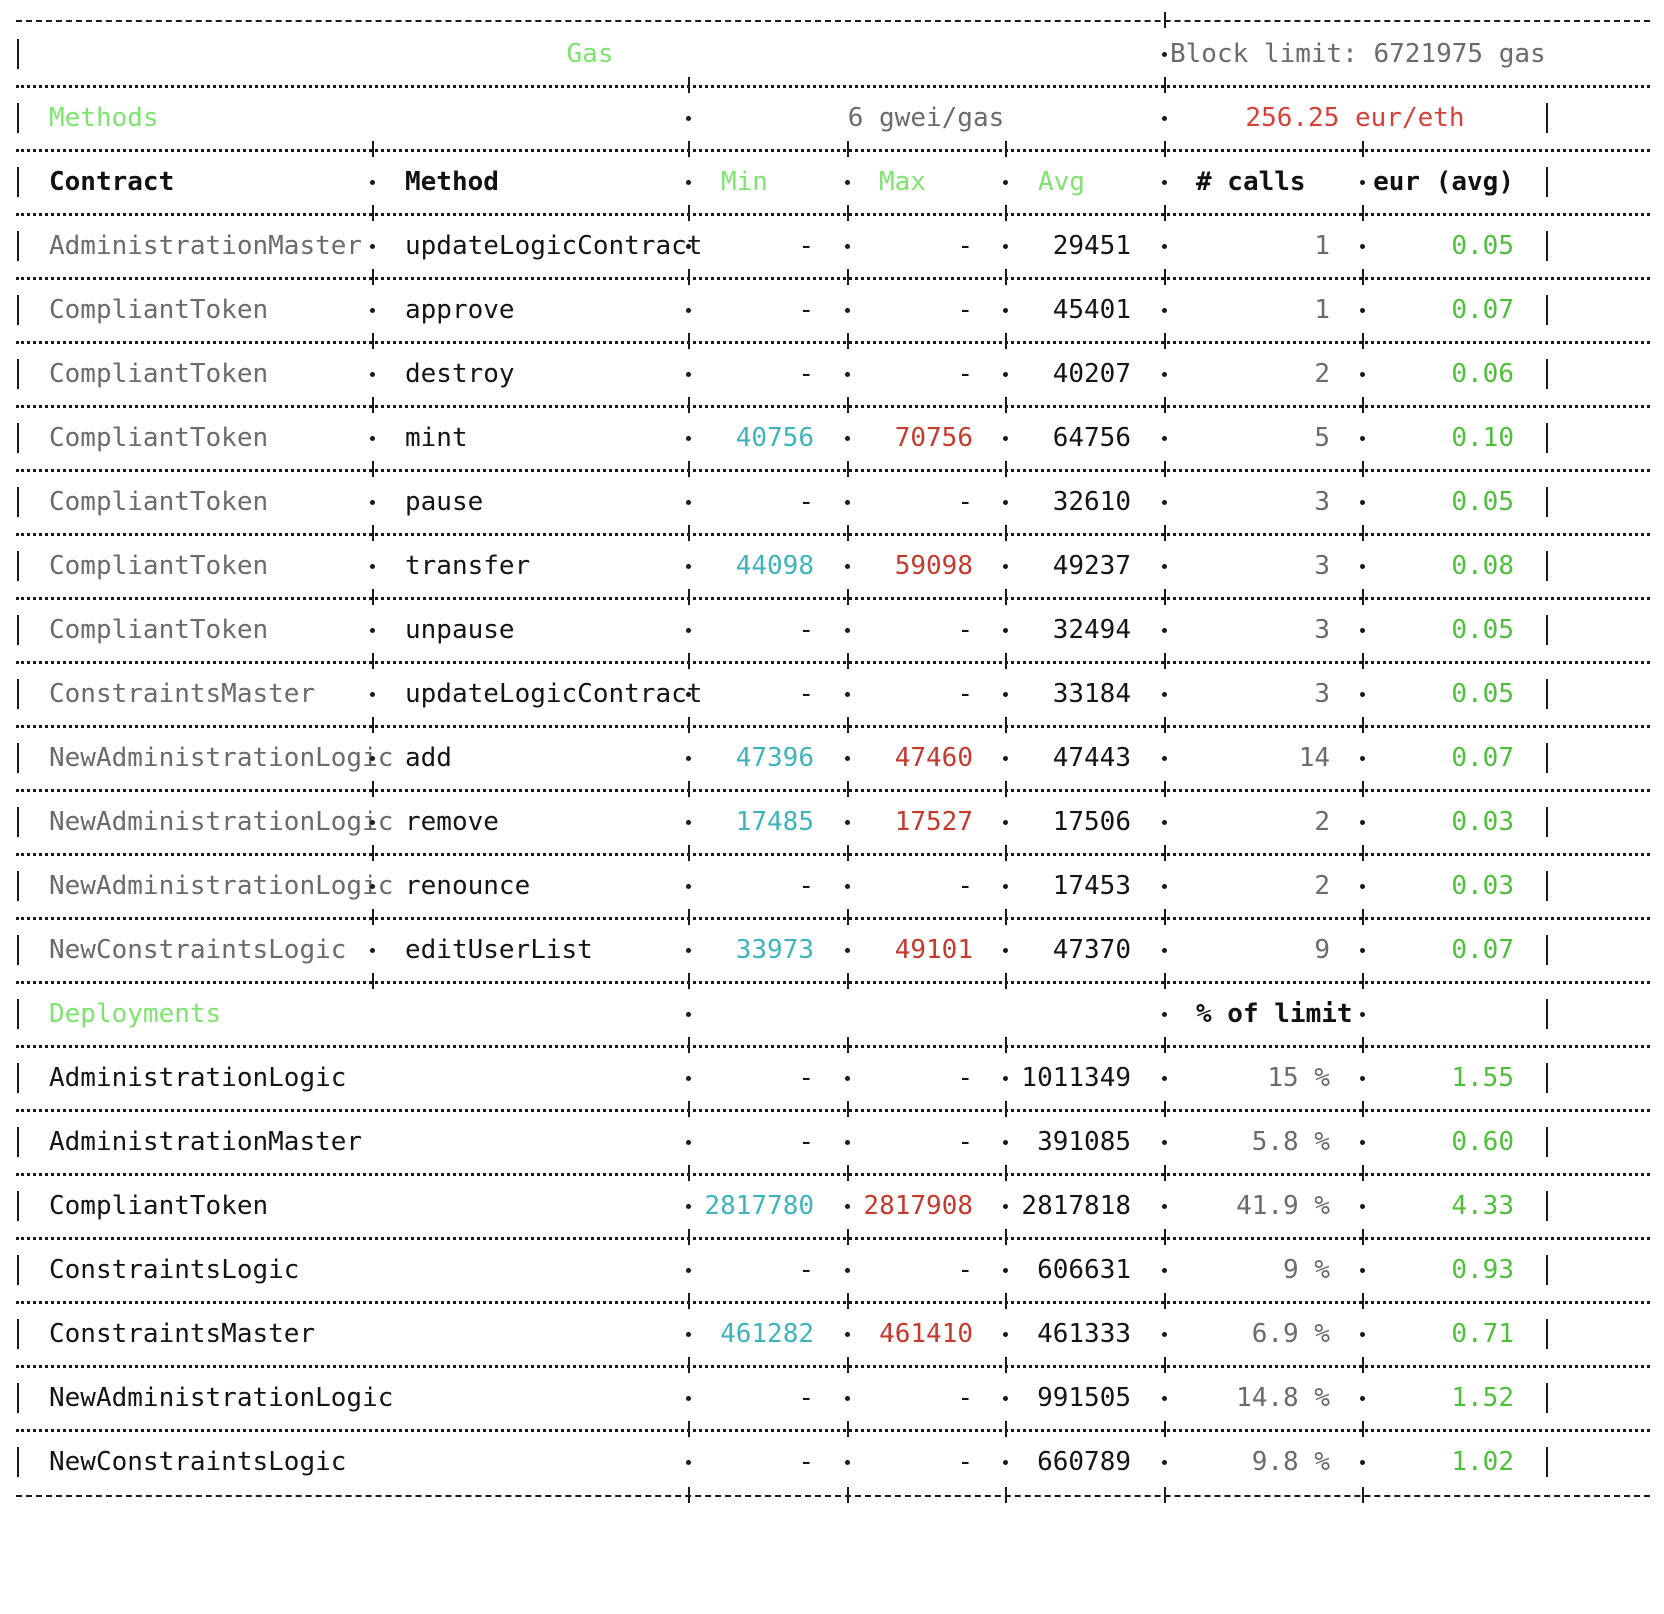 The height and width of the screenshot is (1614, 1664). I want to click on deployment-row-min: 461282, so click(767, 1334).